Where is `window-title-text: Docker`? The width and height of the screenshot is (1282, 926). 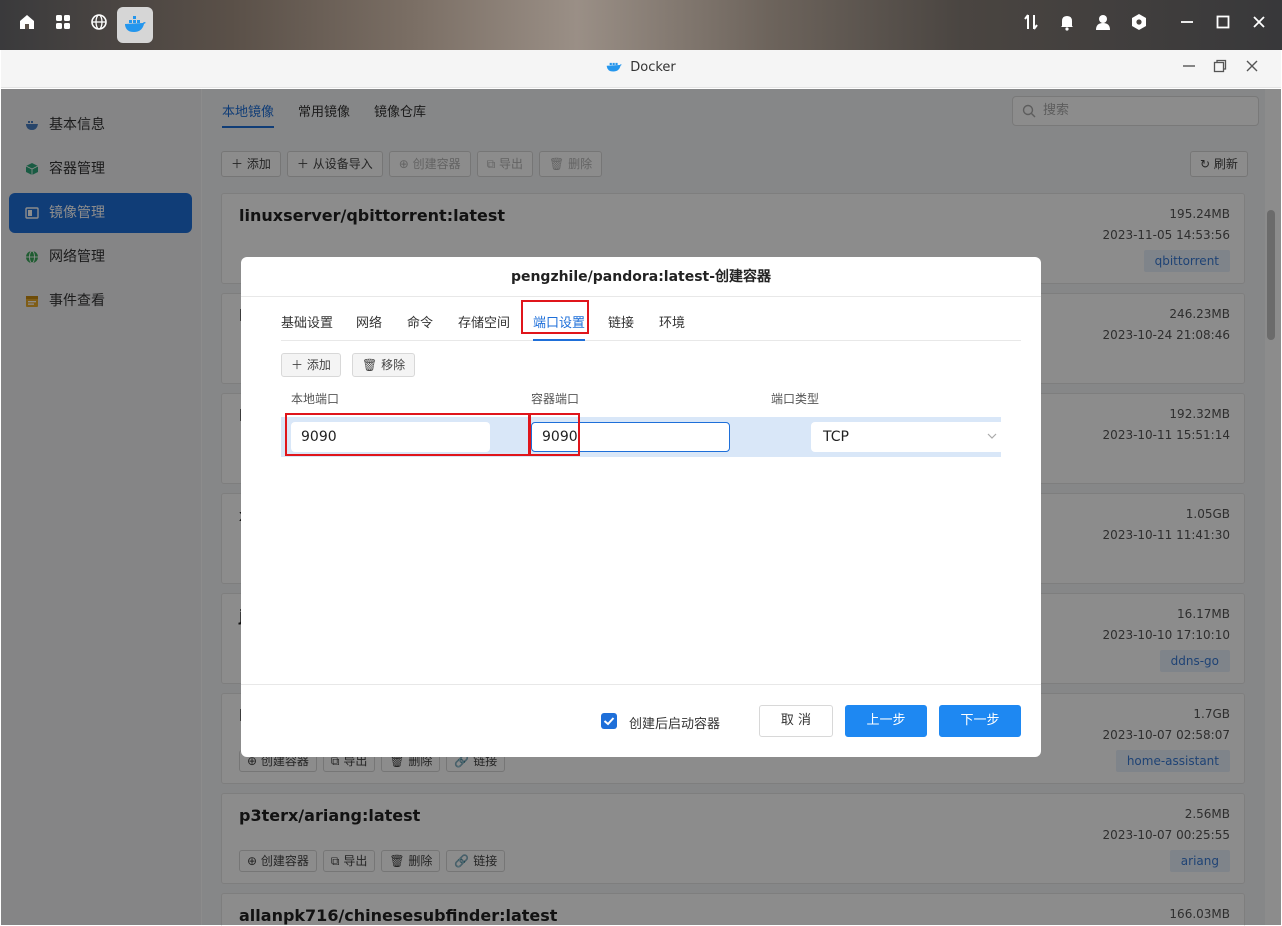 window-title-text: Docker is located at coordinates (653, 67).